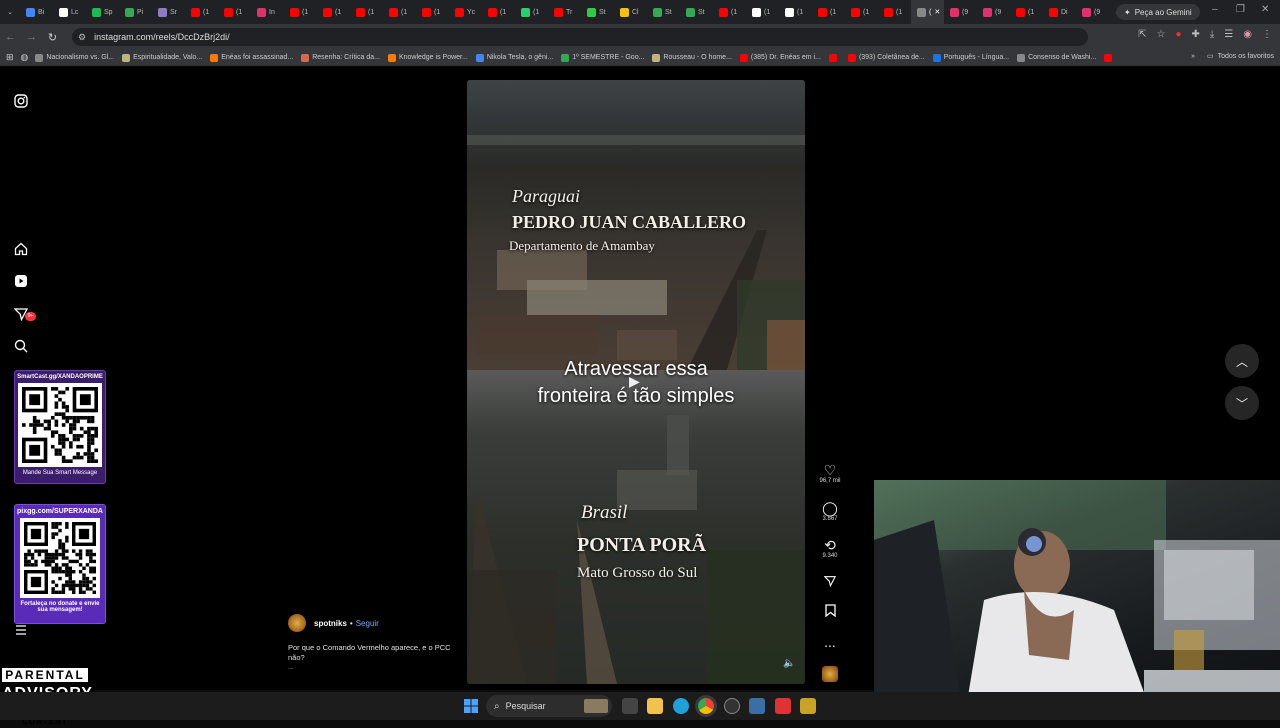 This screenshot has width=1280, height=728. I want to click on more-bookmarks-icon: », so click(1193, 56).